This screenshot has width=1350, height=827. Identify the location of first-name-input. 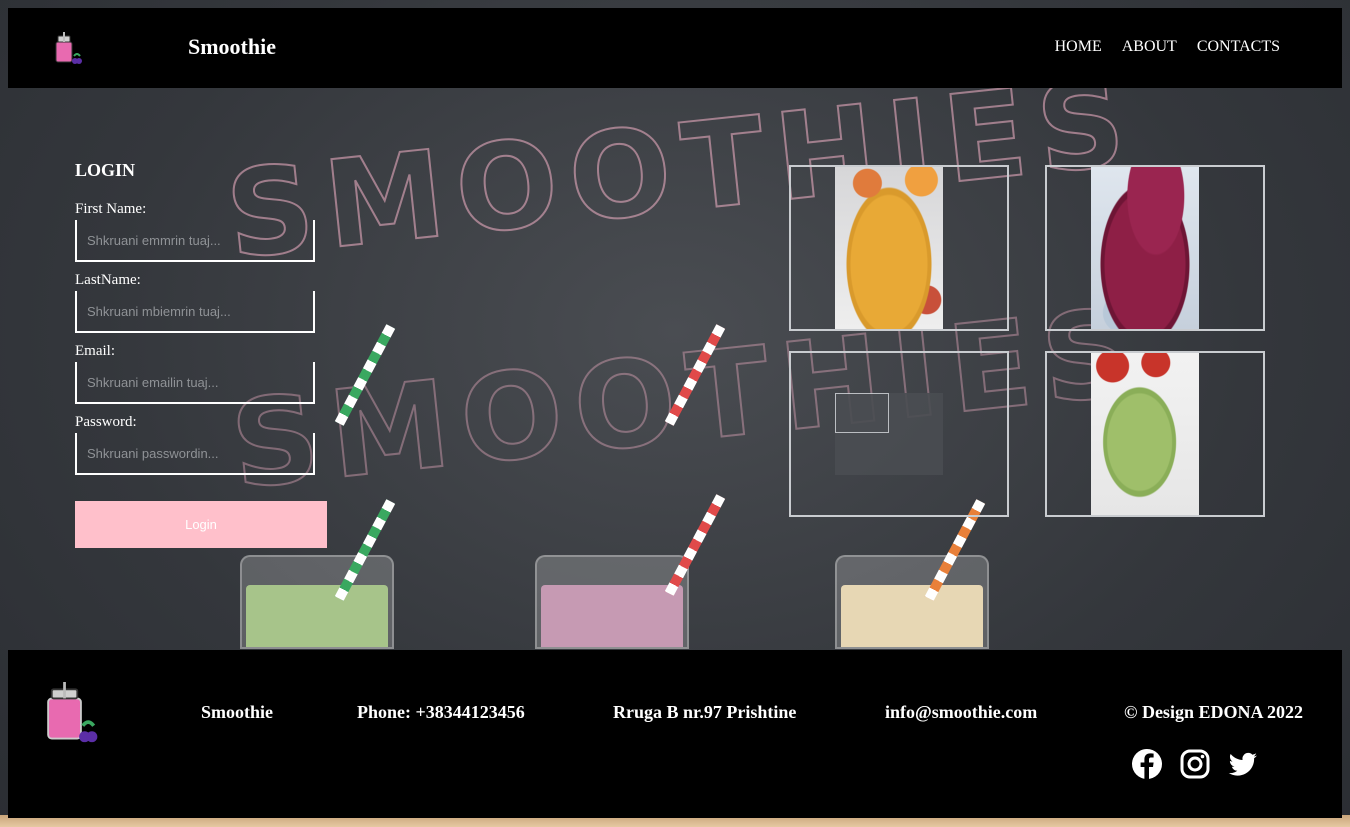
(195, 241).